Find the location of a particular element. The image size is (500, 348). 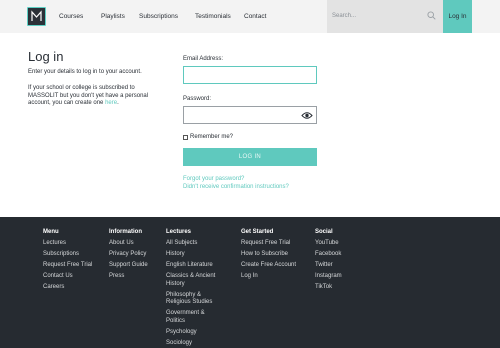

email-field is located at coordinates (250, 75).